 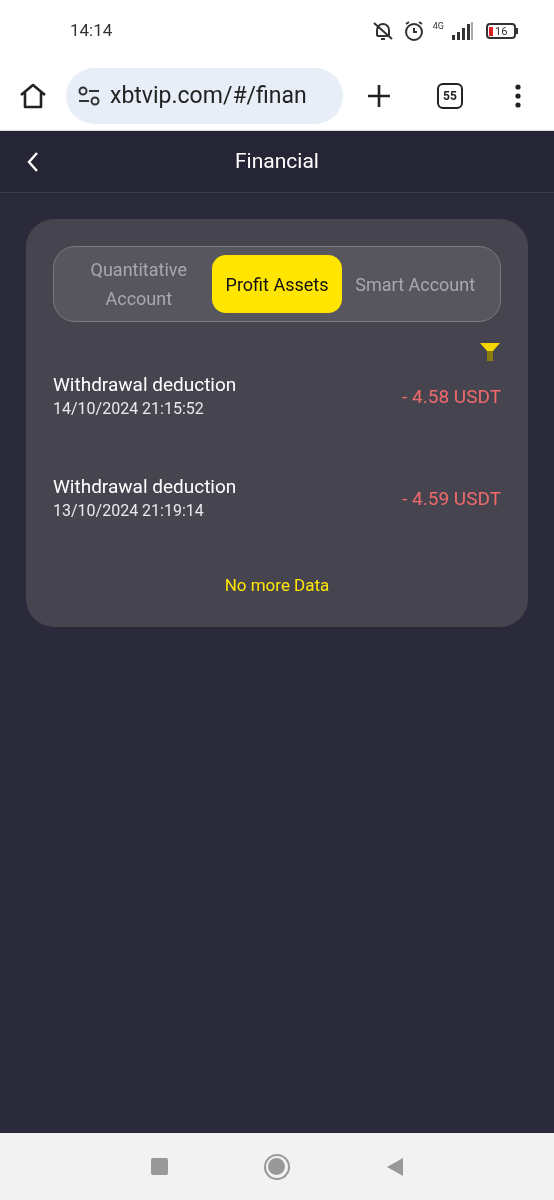 What do you see at coordinates (394, 1166) in the screenshot?
I see `back-button-icon` at bounding box center [394, 1166].